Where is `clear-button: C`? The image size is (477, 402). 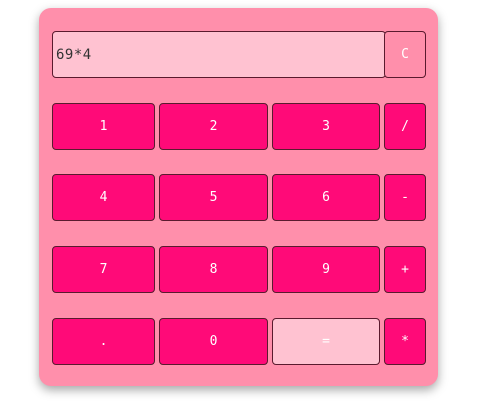 clear-button: C is located at coordinates (405, 54).